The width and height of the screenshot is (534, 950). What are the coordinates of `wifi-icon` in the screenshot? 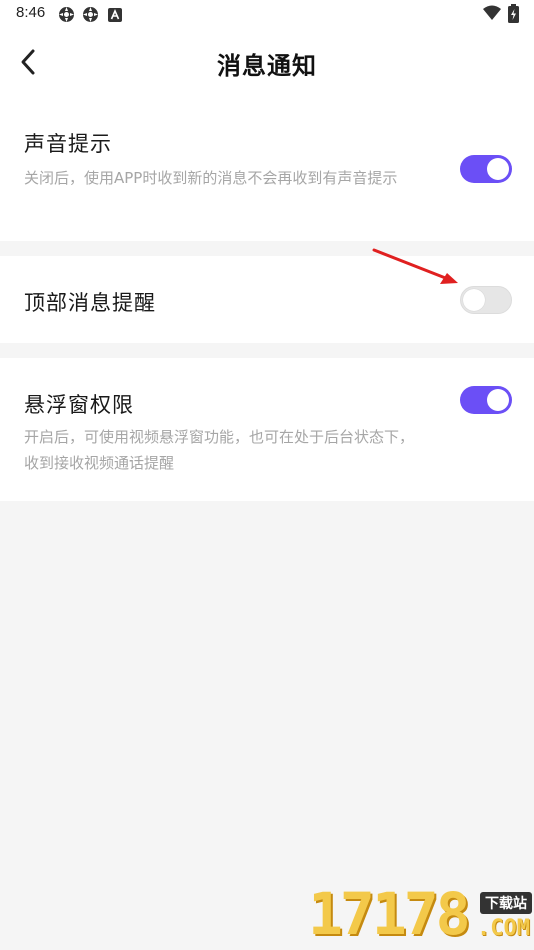 It's located at (492, 15).